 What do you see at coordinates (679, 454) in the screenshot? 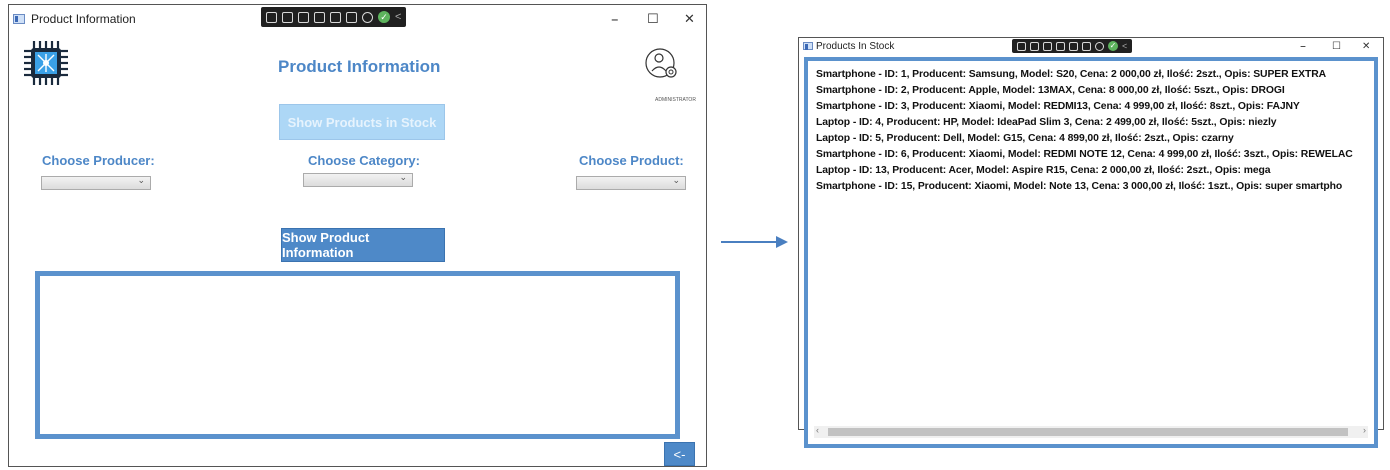
I see `back-button: <-` at bounding box center [679, 454].